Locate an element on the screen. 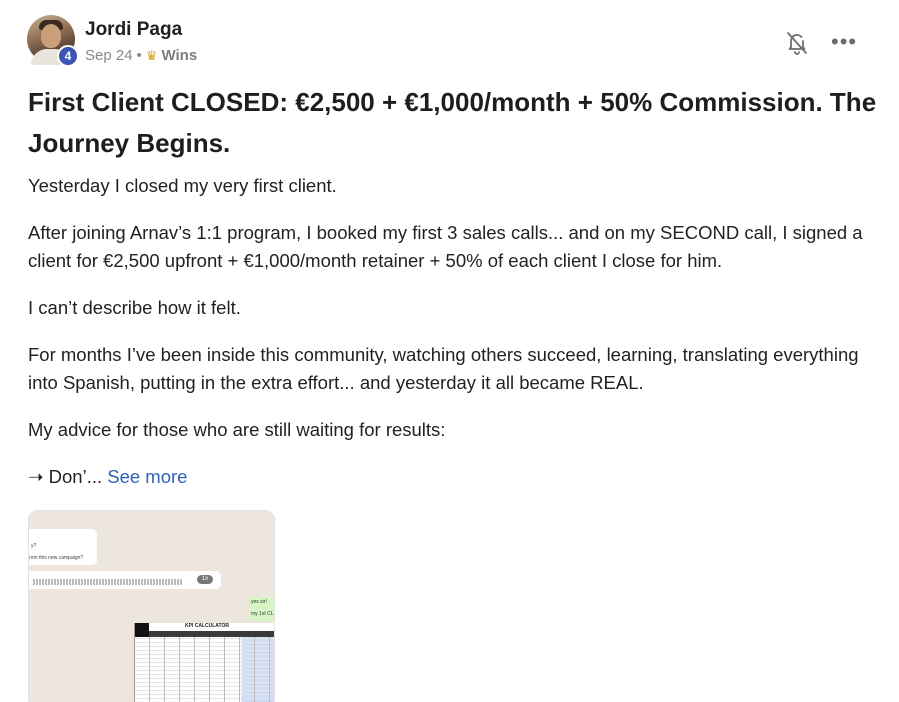 This screenshot has width=899, height=702. post-meta: Sep 24 • ♛ Wins is located at coordinates (141, 55).